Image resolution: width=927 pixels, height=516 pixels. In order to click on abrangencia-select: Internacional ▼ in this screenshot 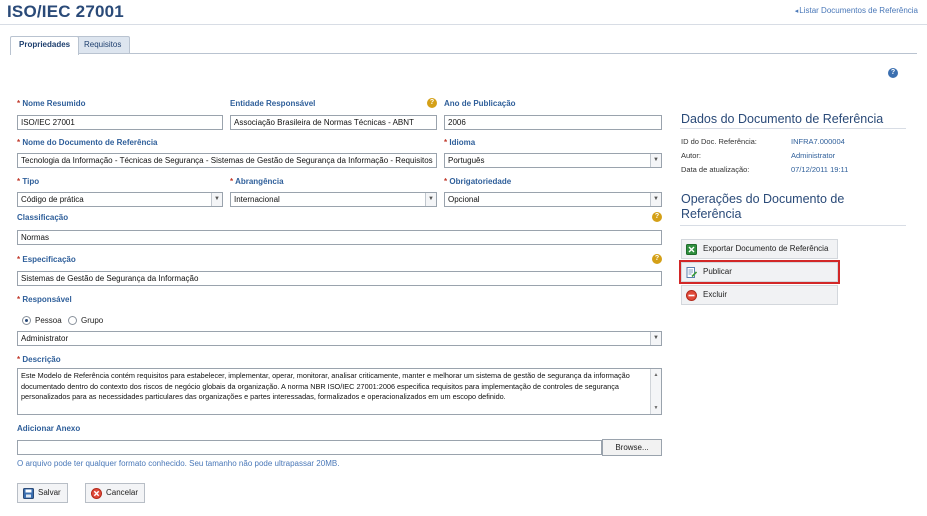, I will do `click(333, 199)`.